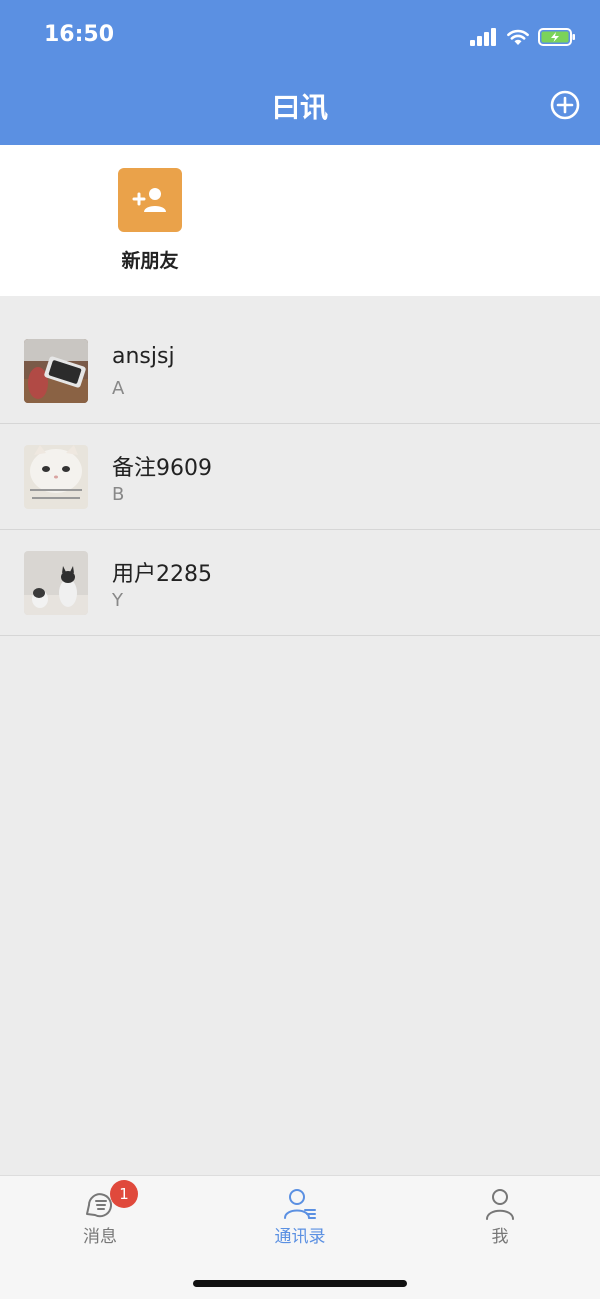 This screenshot has width=600, height=1299. What do you see at coordinates (300, 72) in the screenshot?
I see `app-header: 16:50 曰讯` at bounding box center [300, 72].